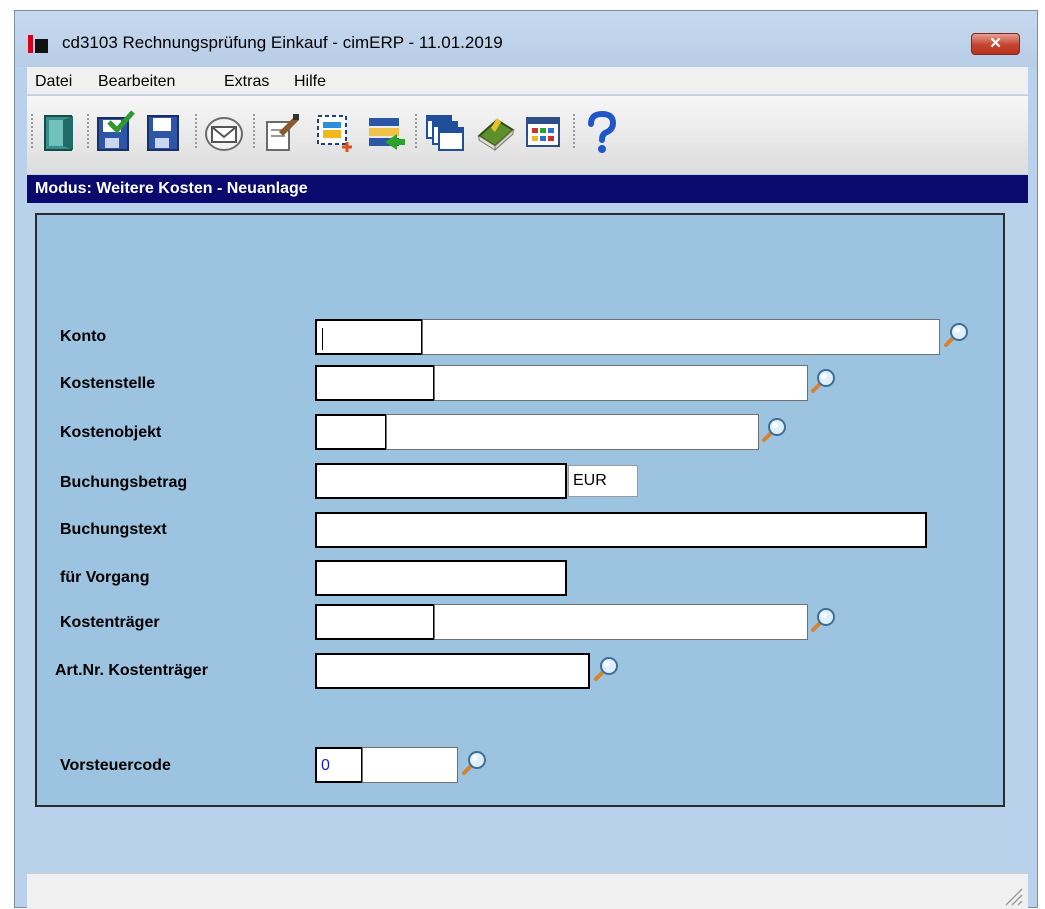  Describe the element at coordinates (527, 891) in the screenshot. I see `status-bar` at that location.